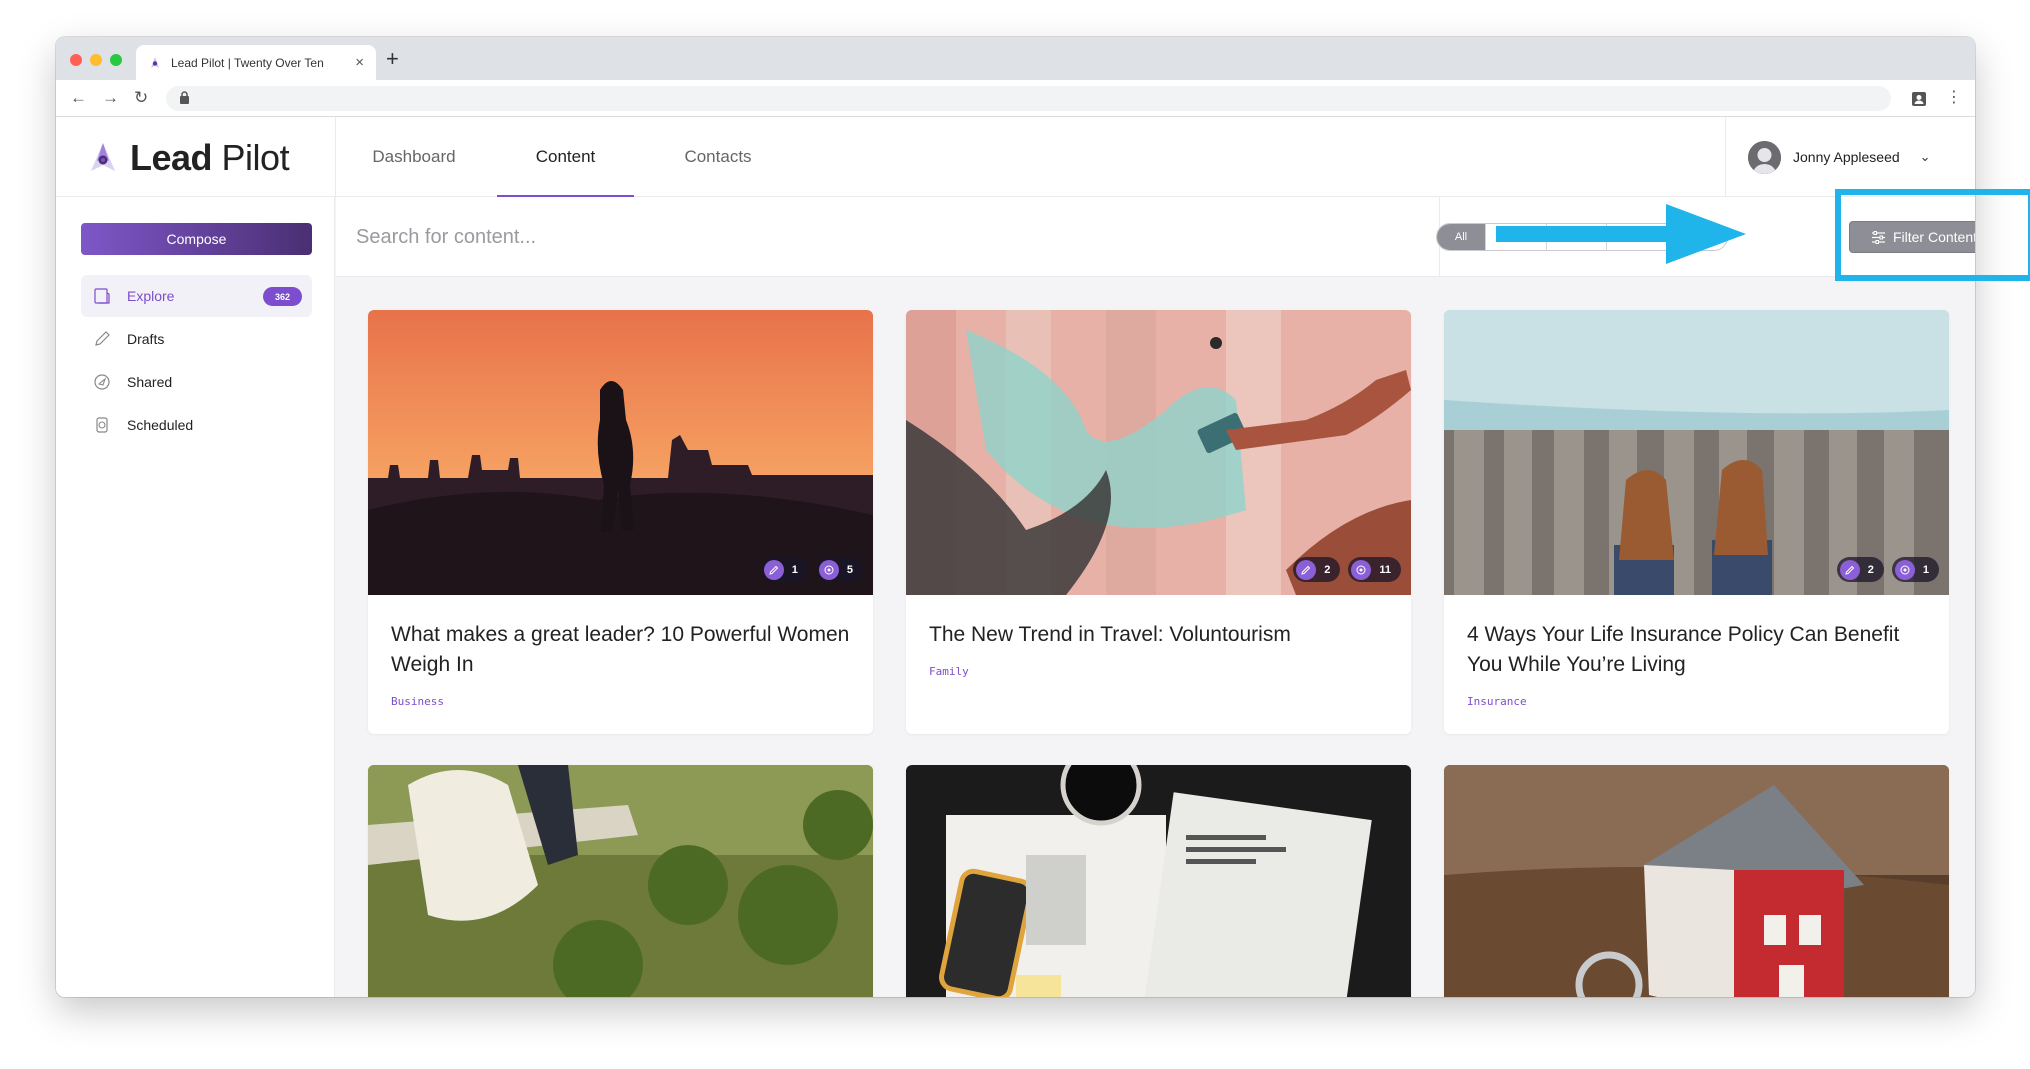 This screenshot has width=2030, height=1069. What do you see at coordinates (1954, 98) in the screenshot?
I see `browser-menu-icon: ⋮` at bounding box center [1954, 98].